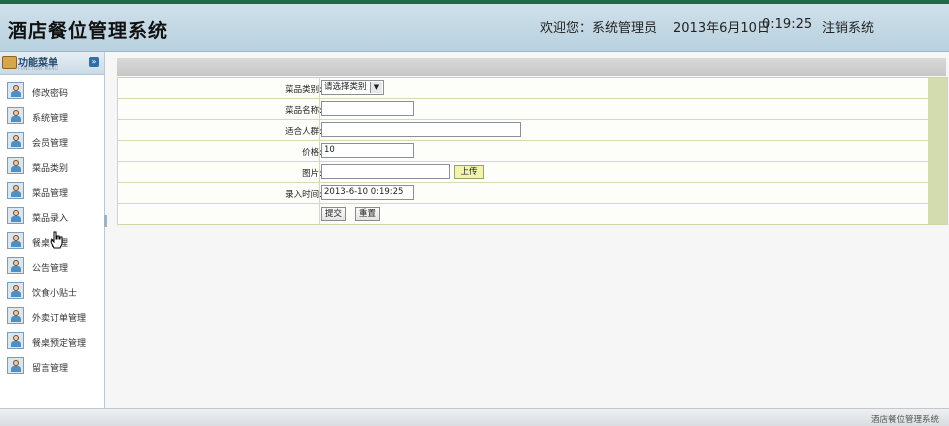  Describe the element at coordinates (368, 214) in the screenshot. I see `reset-button: 重置` at that location.